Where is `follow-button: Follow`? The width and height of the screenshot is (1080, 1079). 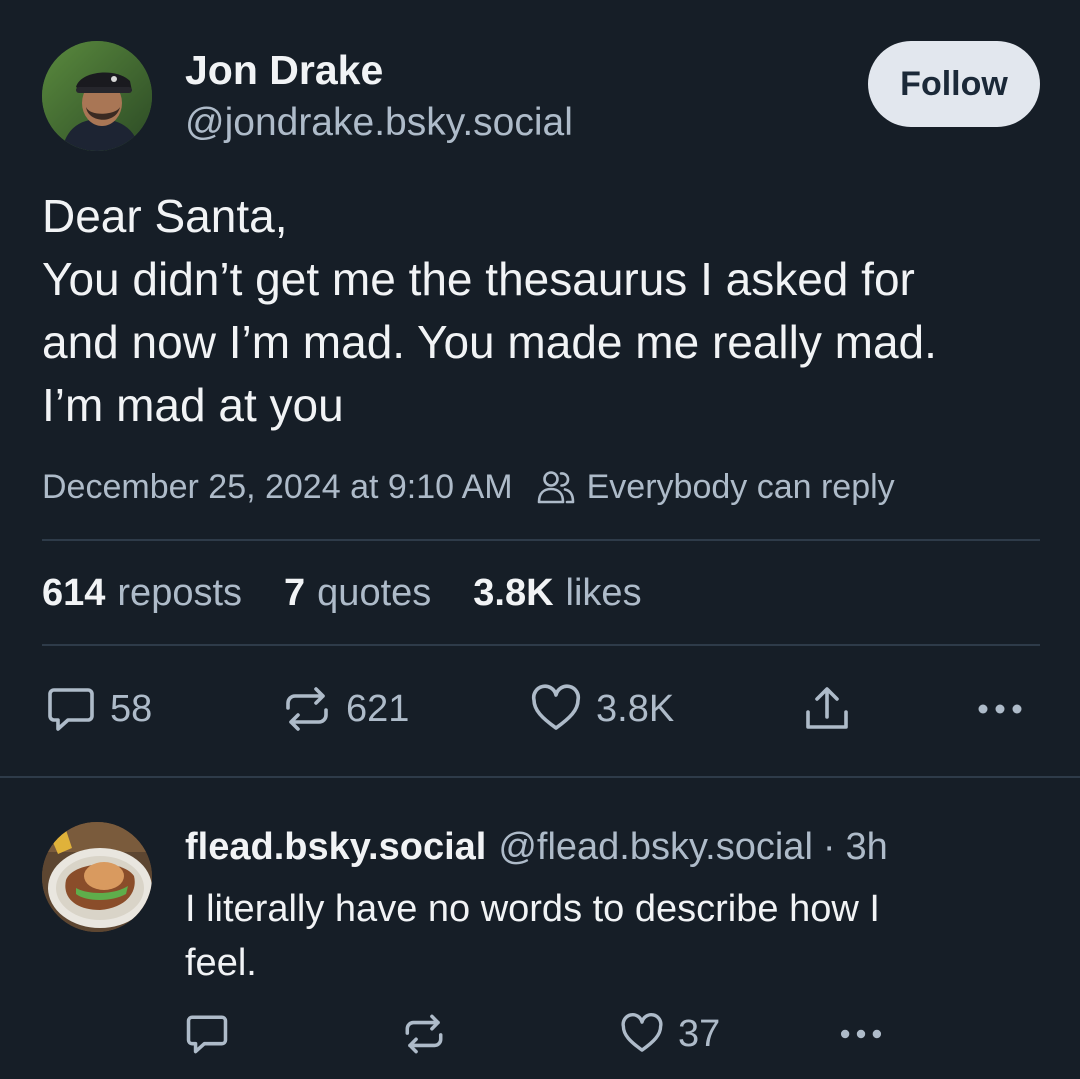 follow-button: Follow is located at coordinates (954, 84).